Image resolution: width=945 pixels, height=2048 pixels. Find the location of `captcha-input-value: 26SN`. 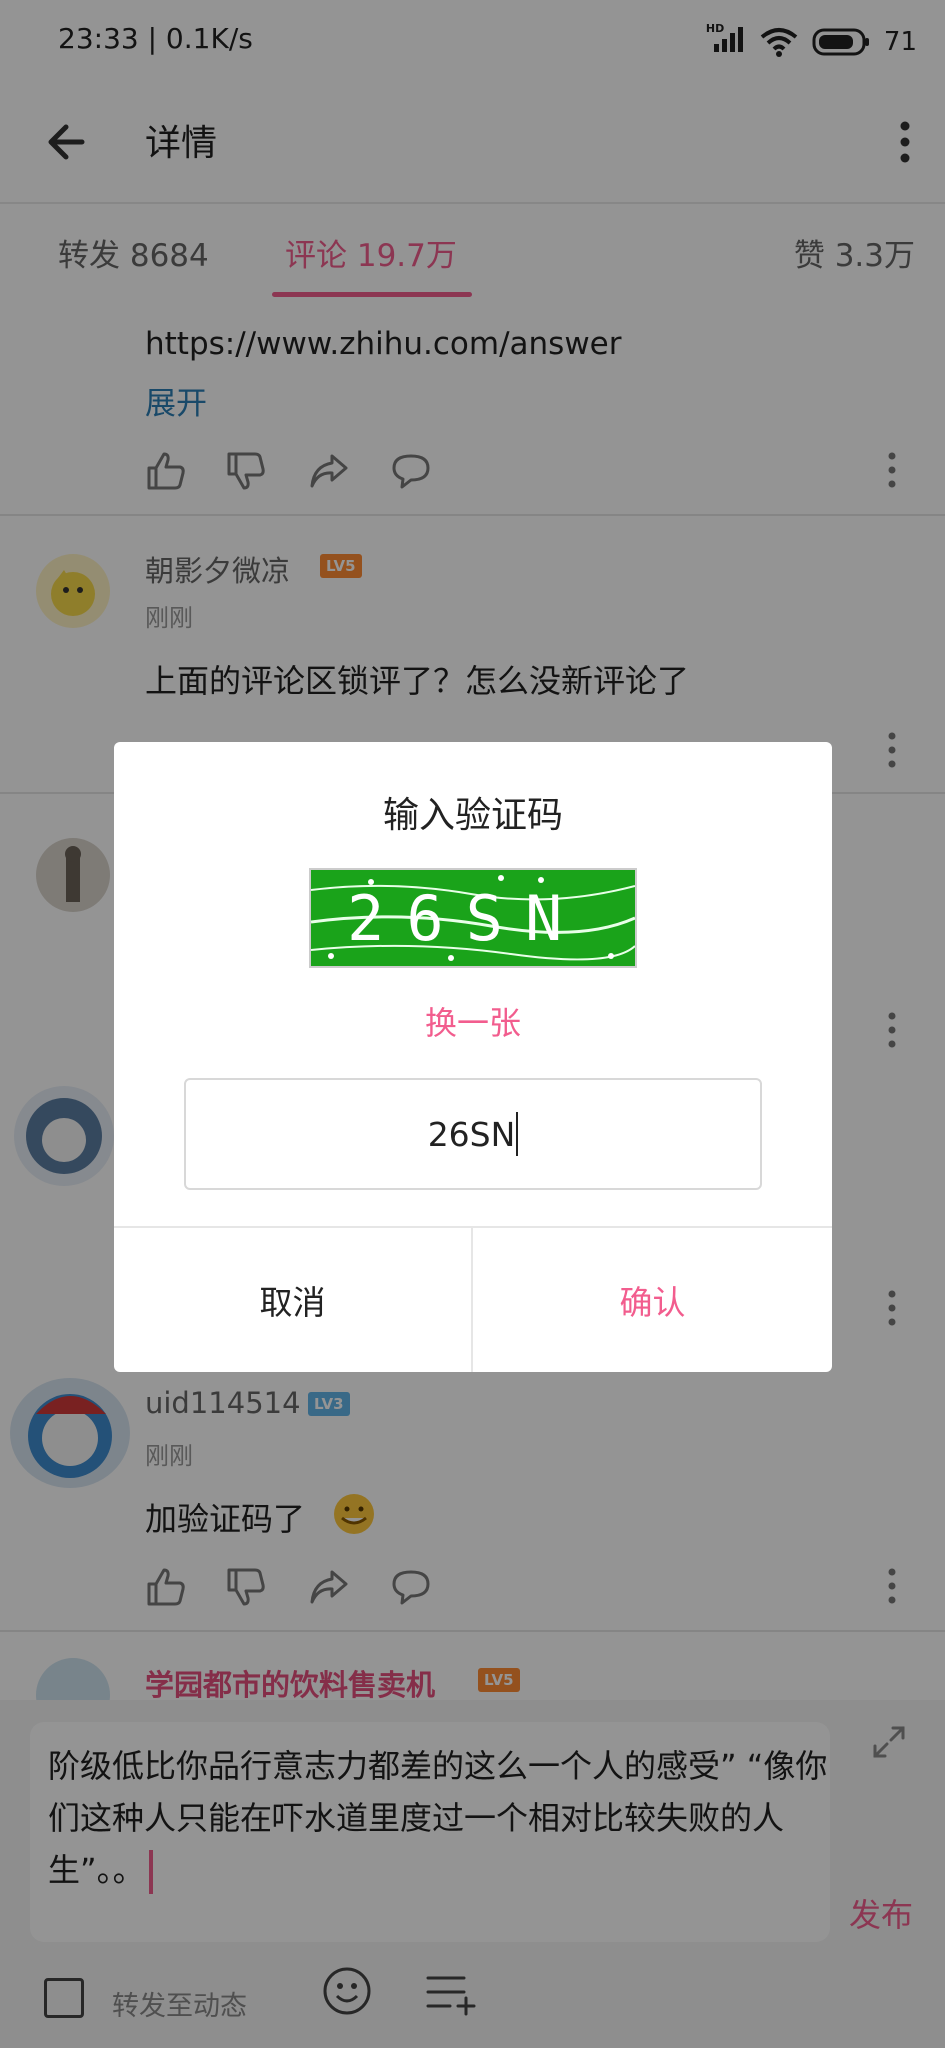

captcha-input-value: 26SN is located at coordinates (471, 1134).